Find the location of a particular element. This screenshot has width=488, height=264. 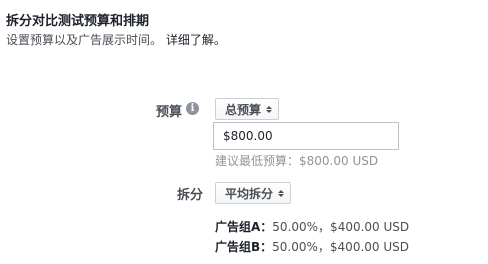

split-label: 拆分 is located at coordinates (190, 195).